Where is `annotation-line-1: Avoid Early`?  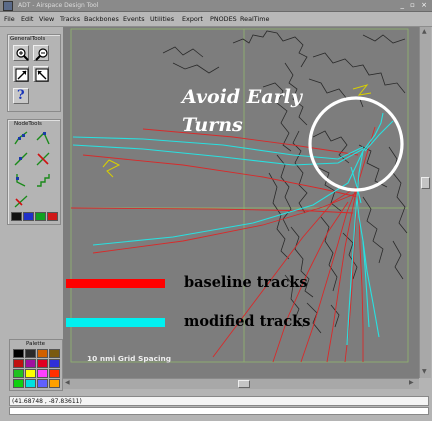
annotation-line-1: Avoid Early is located at coordinates (242, 97).